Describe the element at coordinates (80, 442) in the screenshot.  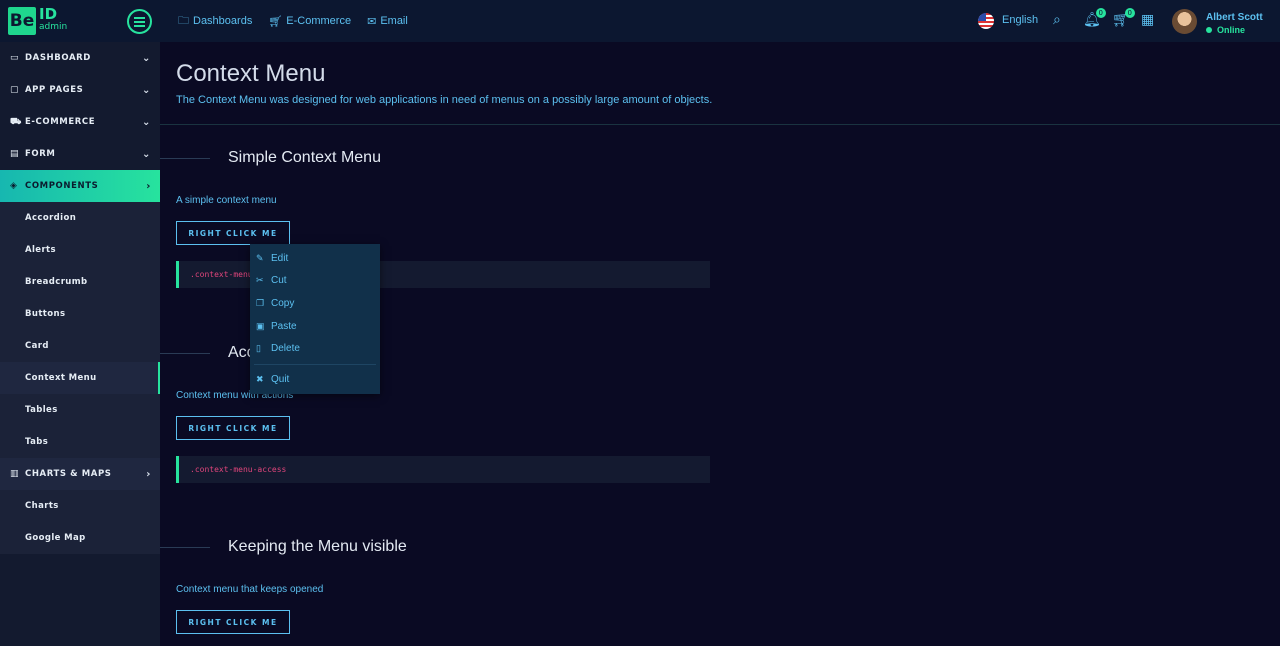
I see `sidebar-sub-tabs: Tabs` at that location.